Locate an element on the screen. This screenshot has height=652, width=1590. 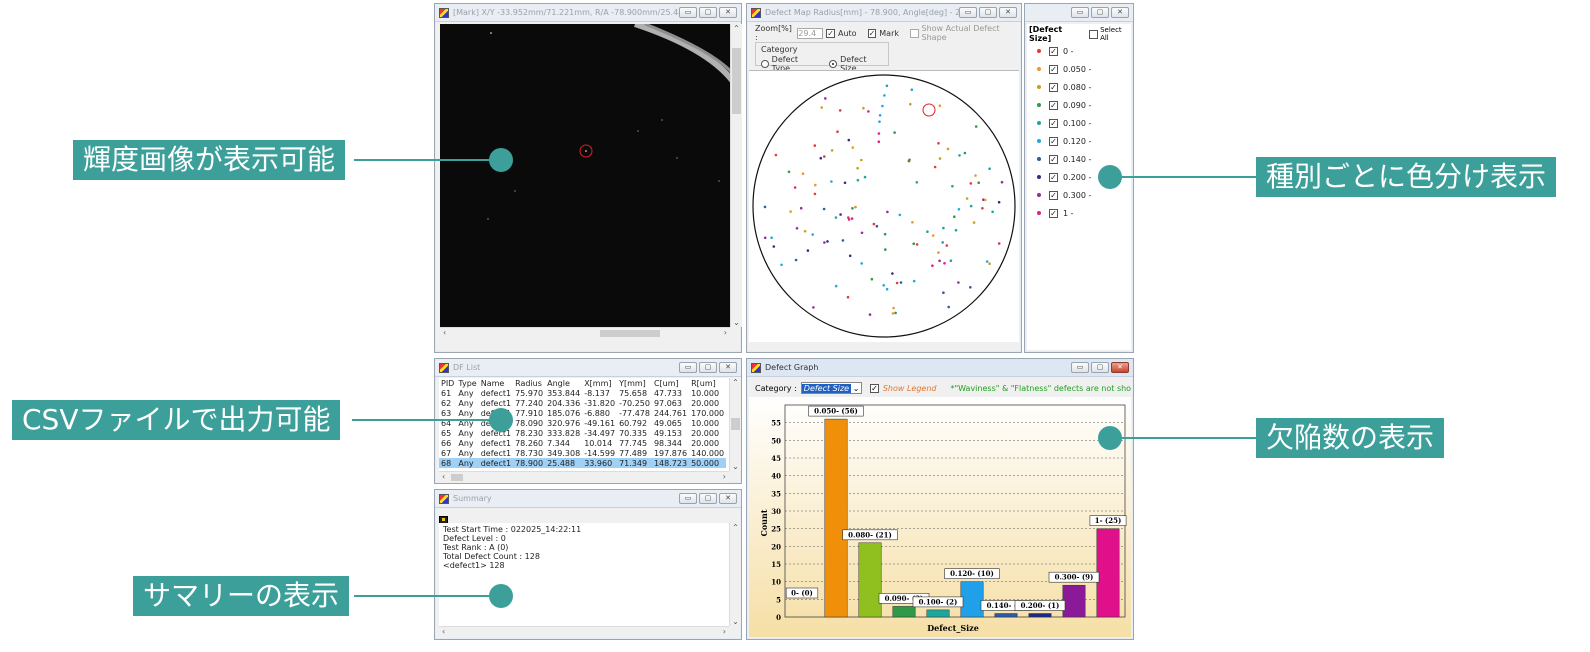
column-header: Name is located at coordinates (496, 383).